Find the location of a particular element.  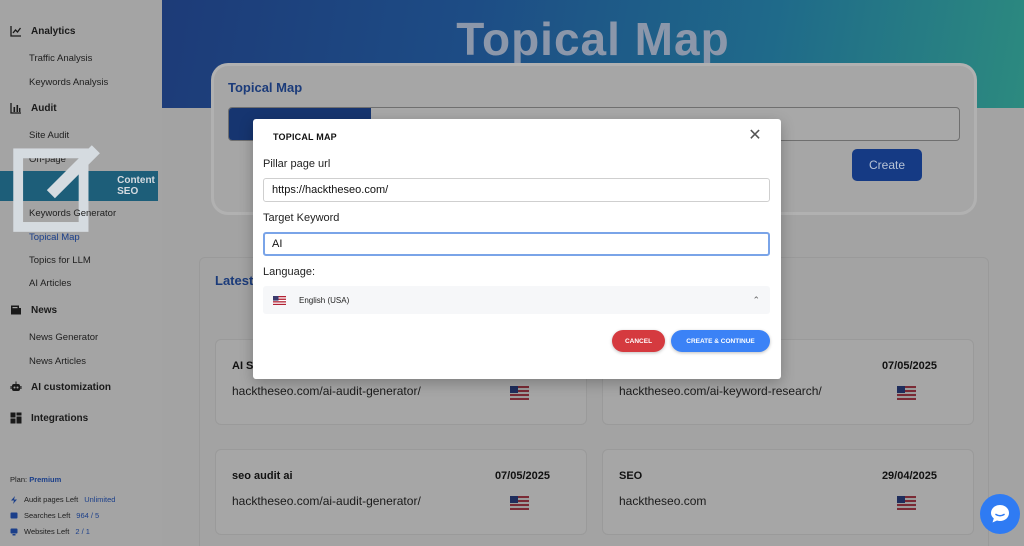

page-title: Topical Map is located at coordinates (593, 39).